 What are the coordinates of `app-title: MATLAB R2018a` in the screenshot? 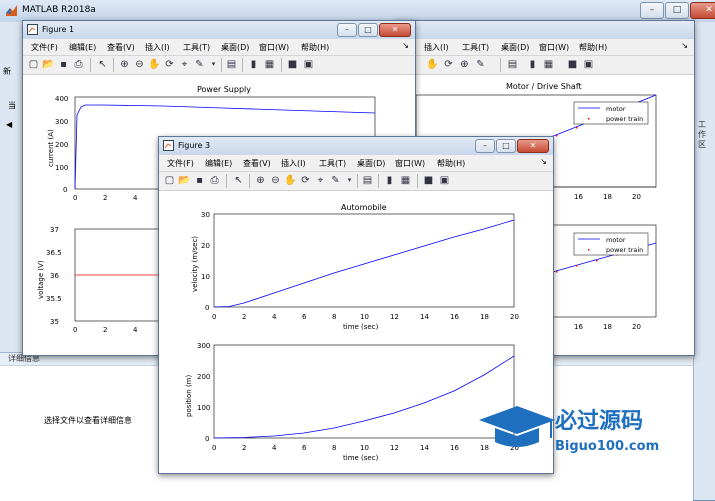 It's located at (59, 10).